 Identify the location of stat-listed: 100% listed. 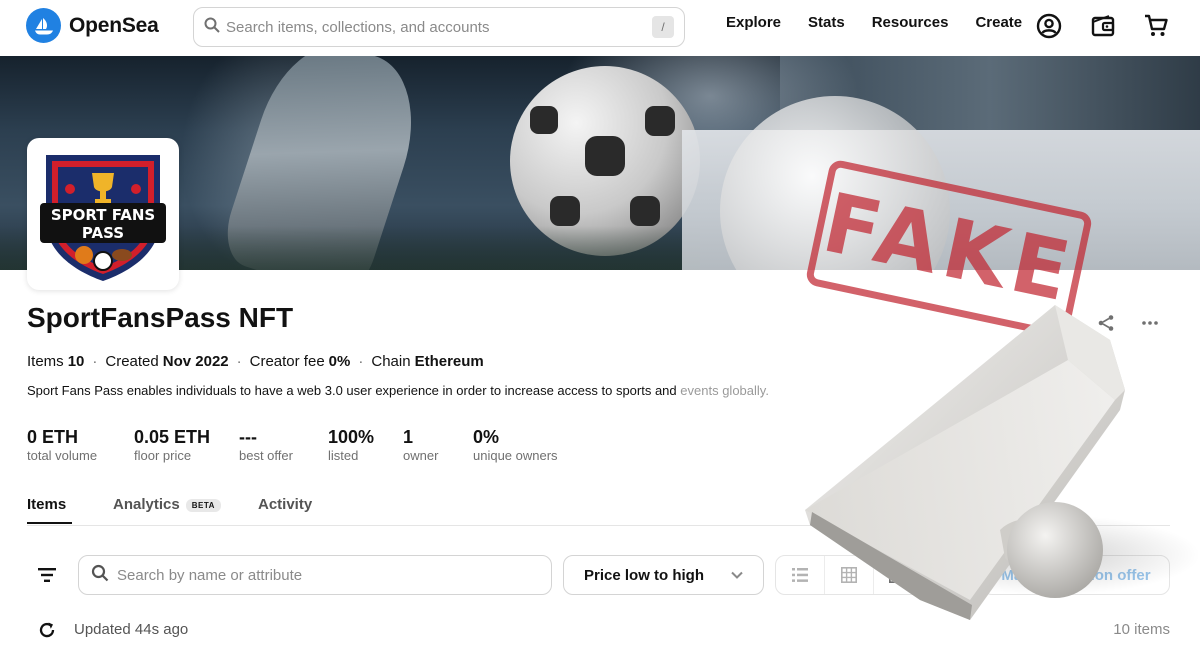
(351, 445).